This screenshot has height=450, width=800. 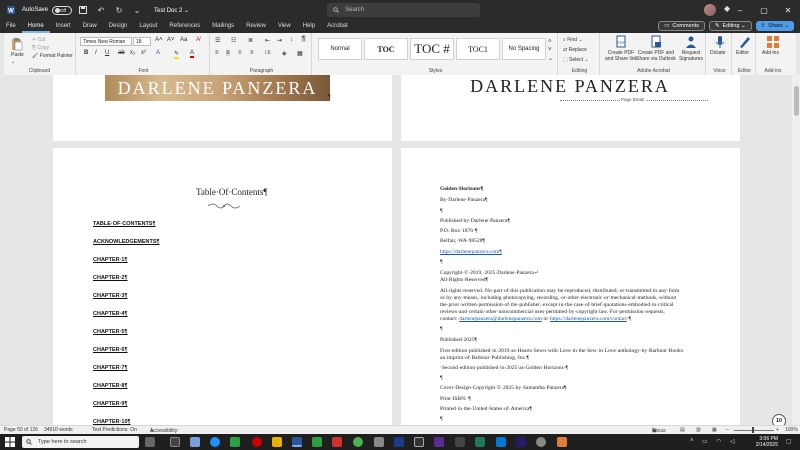 What do you see at coordinates (621, 42) in the screenshot?
I see `create-pdf-icon: PDF` at bounding box center [621, 42].